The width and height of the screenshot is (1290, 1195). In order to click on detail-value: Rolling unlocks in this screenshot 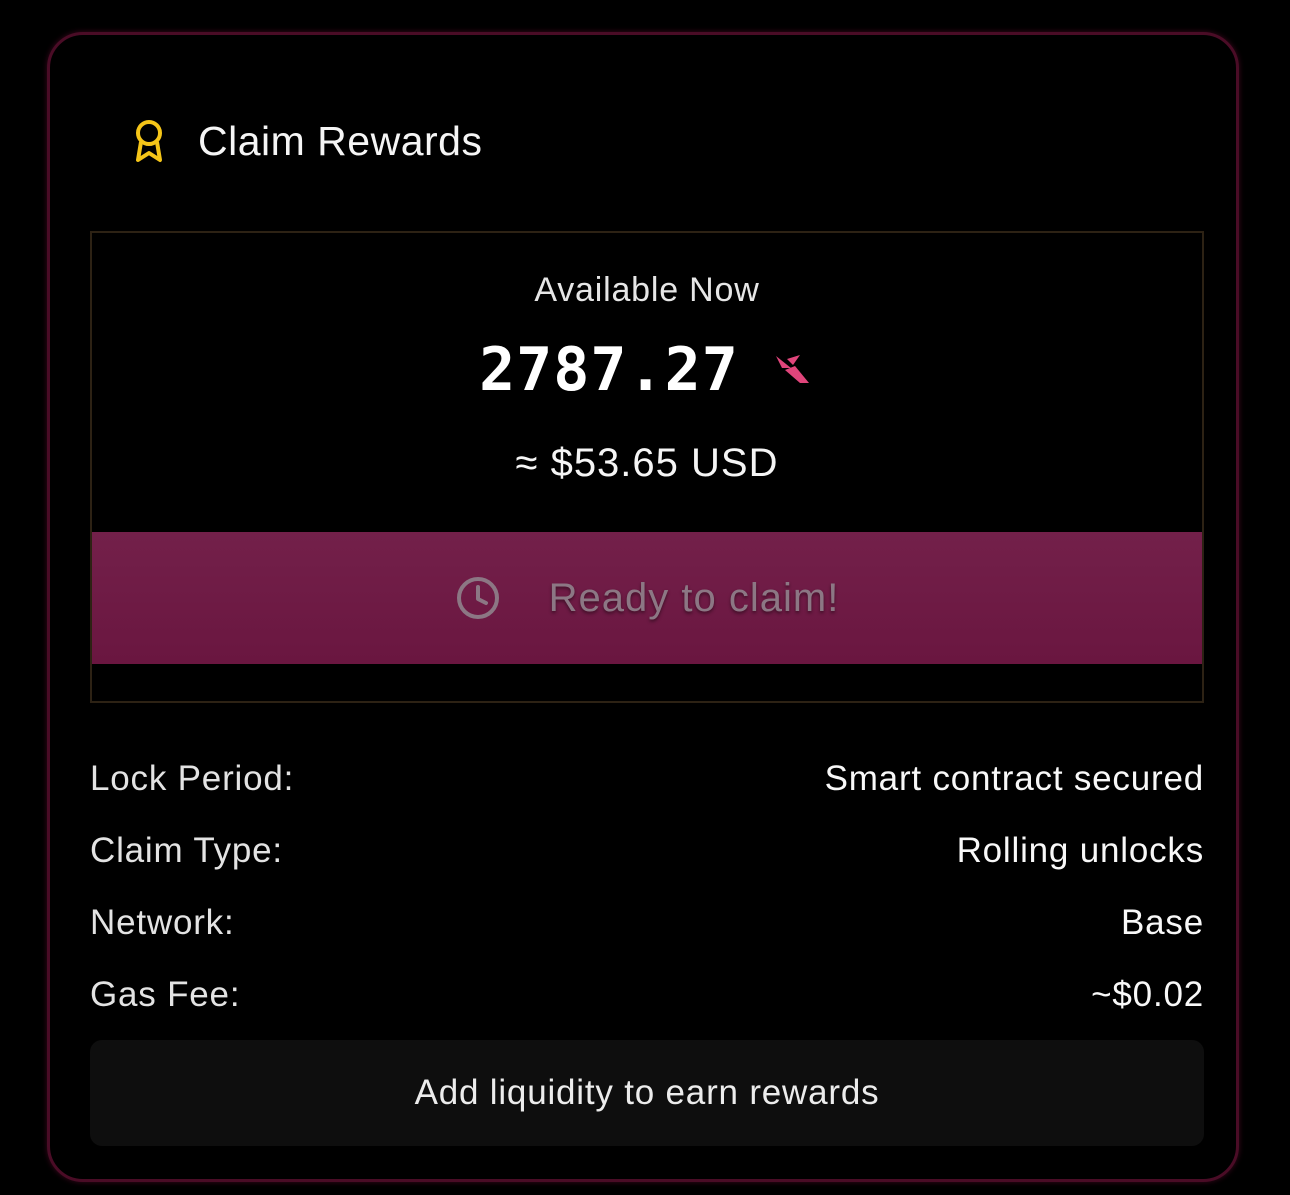, I will do `click(1080, 850)`.